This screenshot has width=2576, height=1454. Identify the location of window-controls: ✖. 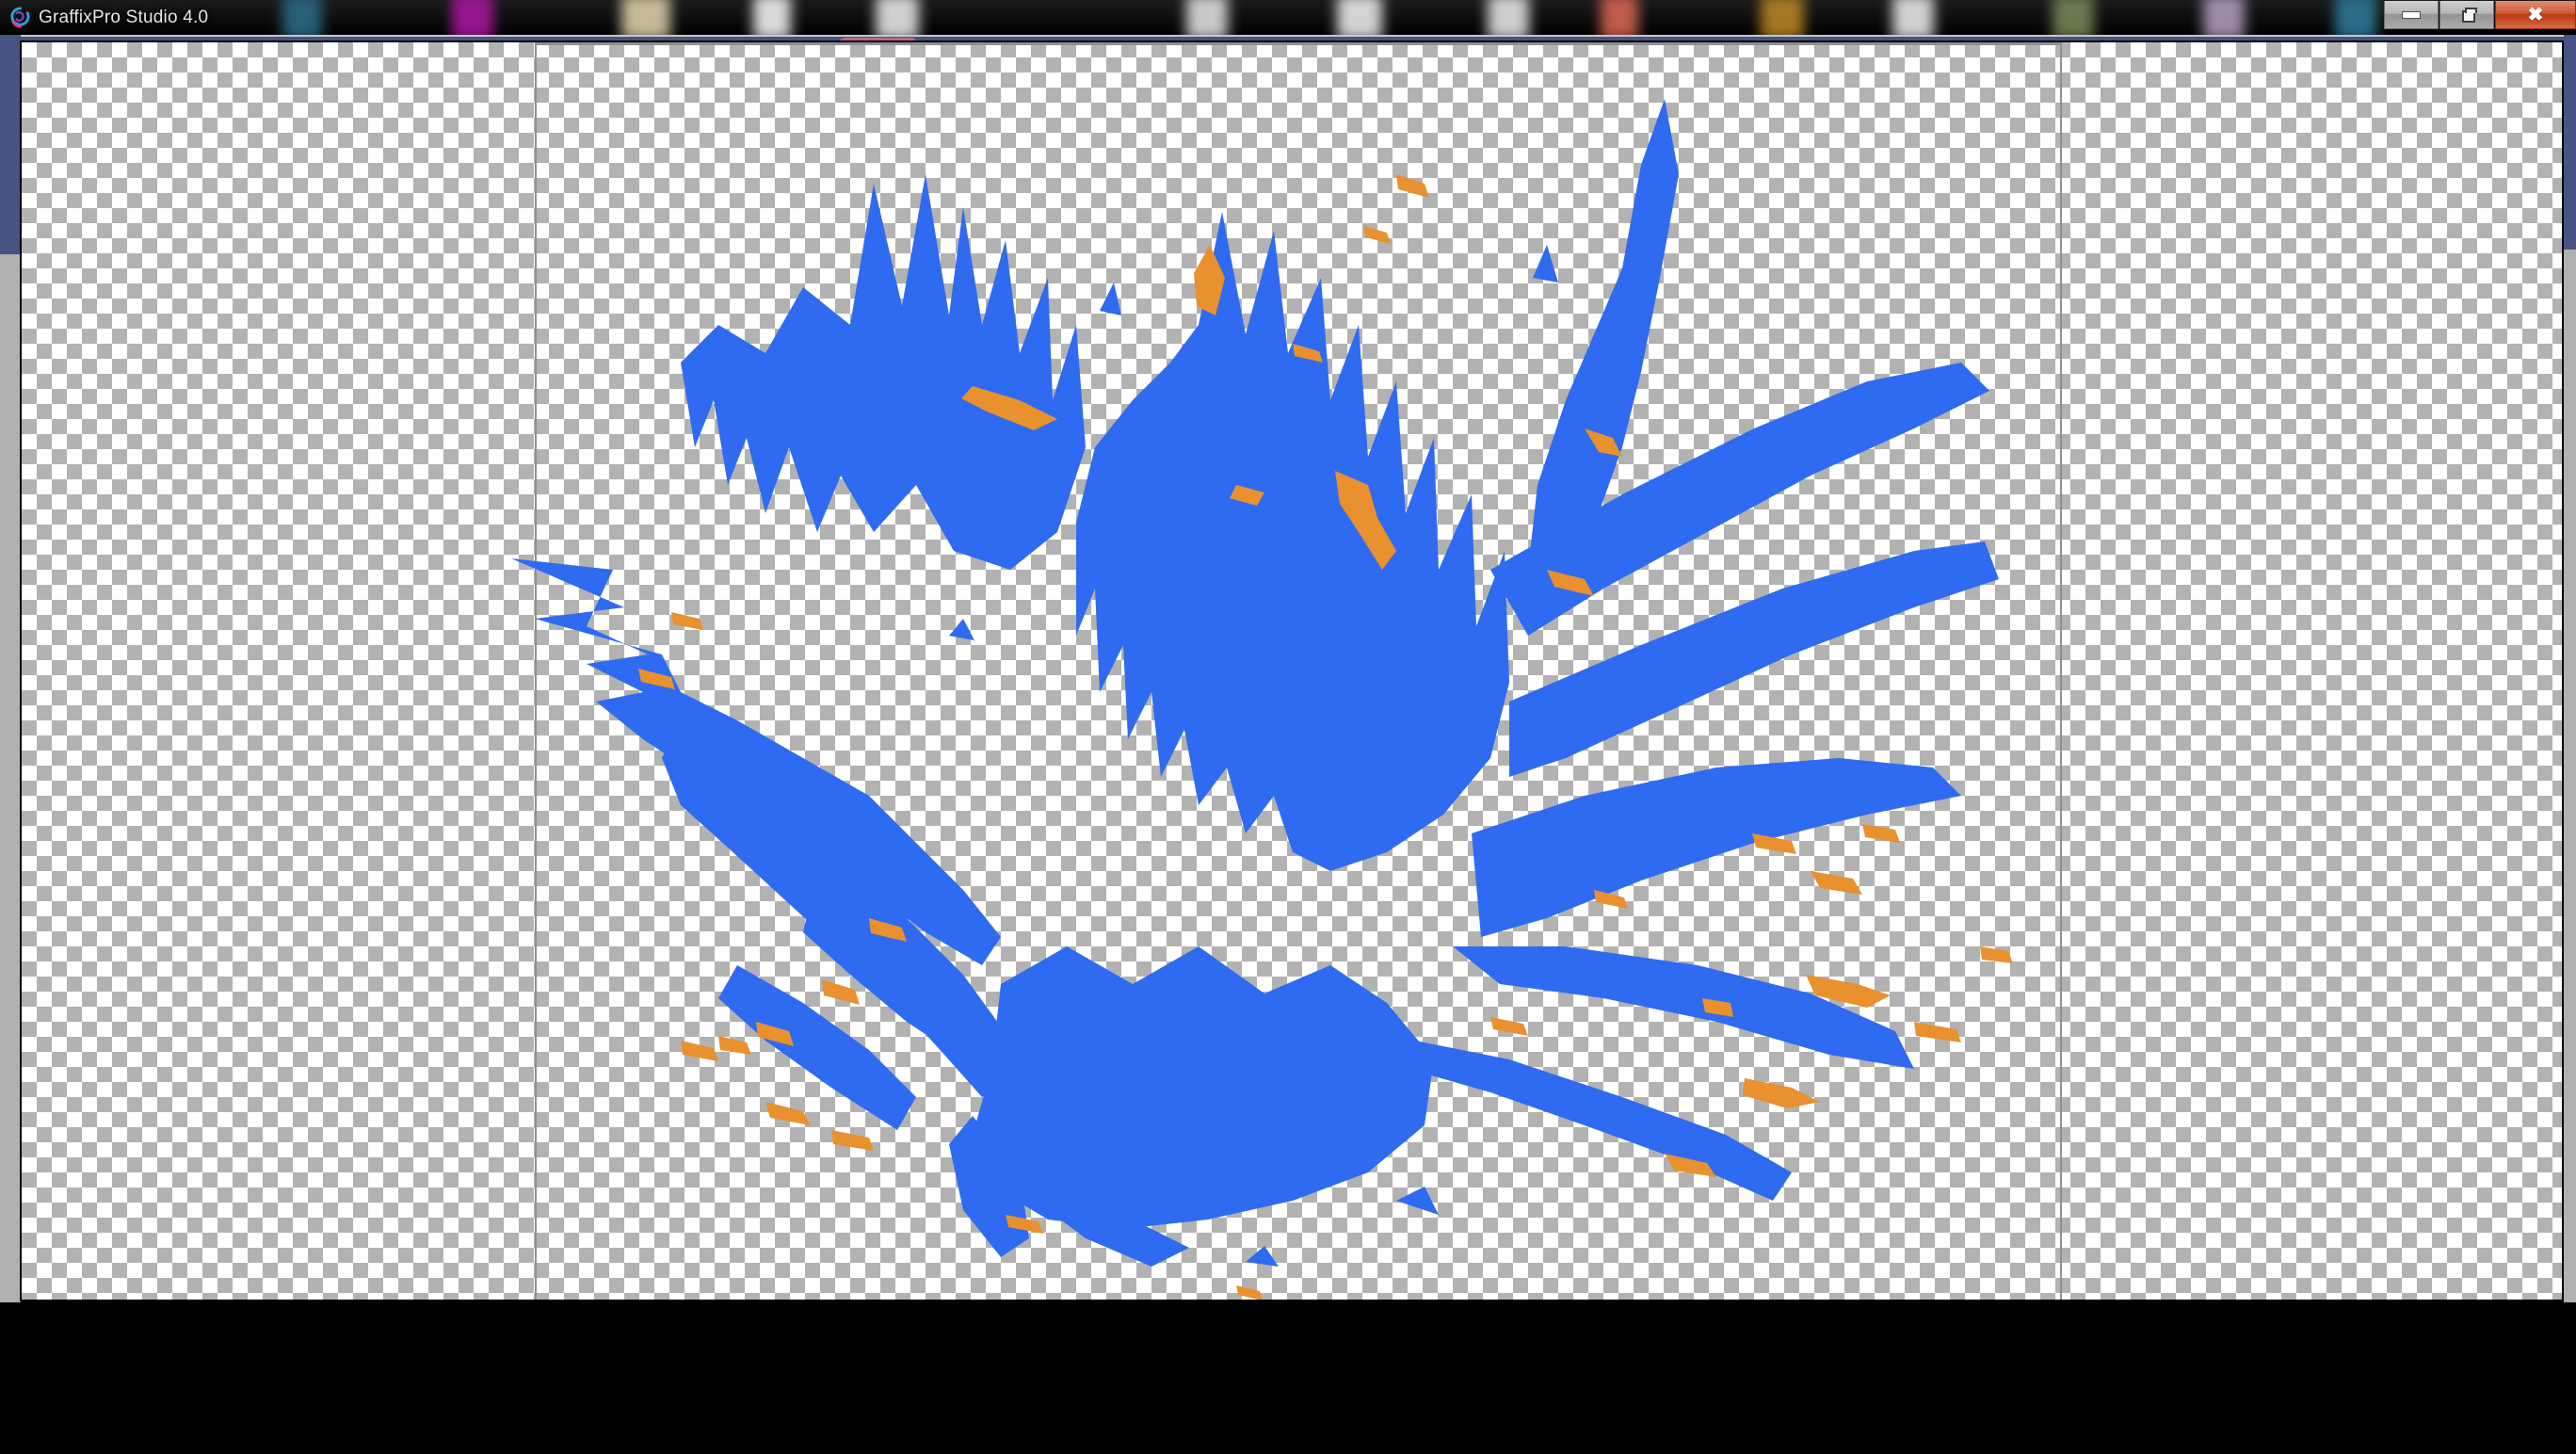
(2480, 15).